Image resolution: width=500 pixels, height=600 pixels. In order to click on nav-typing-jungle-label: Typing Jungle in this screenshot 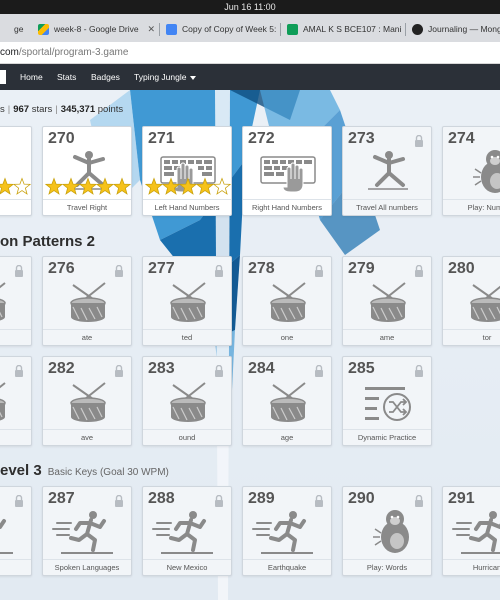, I will do `click(160, 77)`.